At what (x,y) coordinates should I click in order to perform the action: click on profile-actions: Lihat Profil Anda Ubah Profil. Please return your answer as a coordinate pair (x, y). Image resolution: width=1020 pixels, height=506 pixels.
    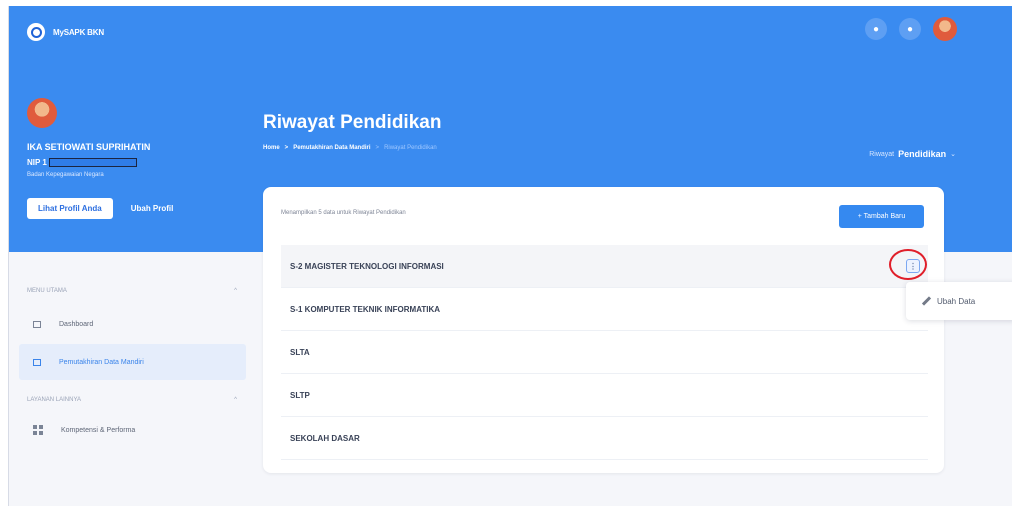
    Looking at the image, I should click on (127, 208).